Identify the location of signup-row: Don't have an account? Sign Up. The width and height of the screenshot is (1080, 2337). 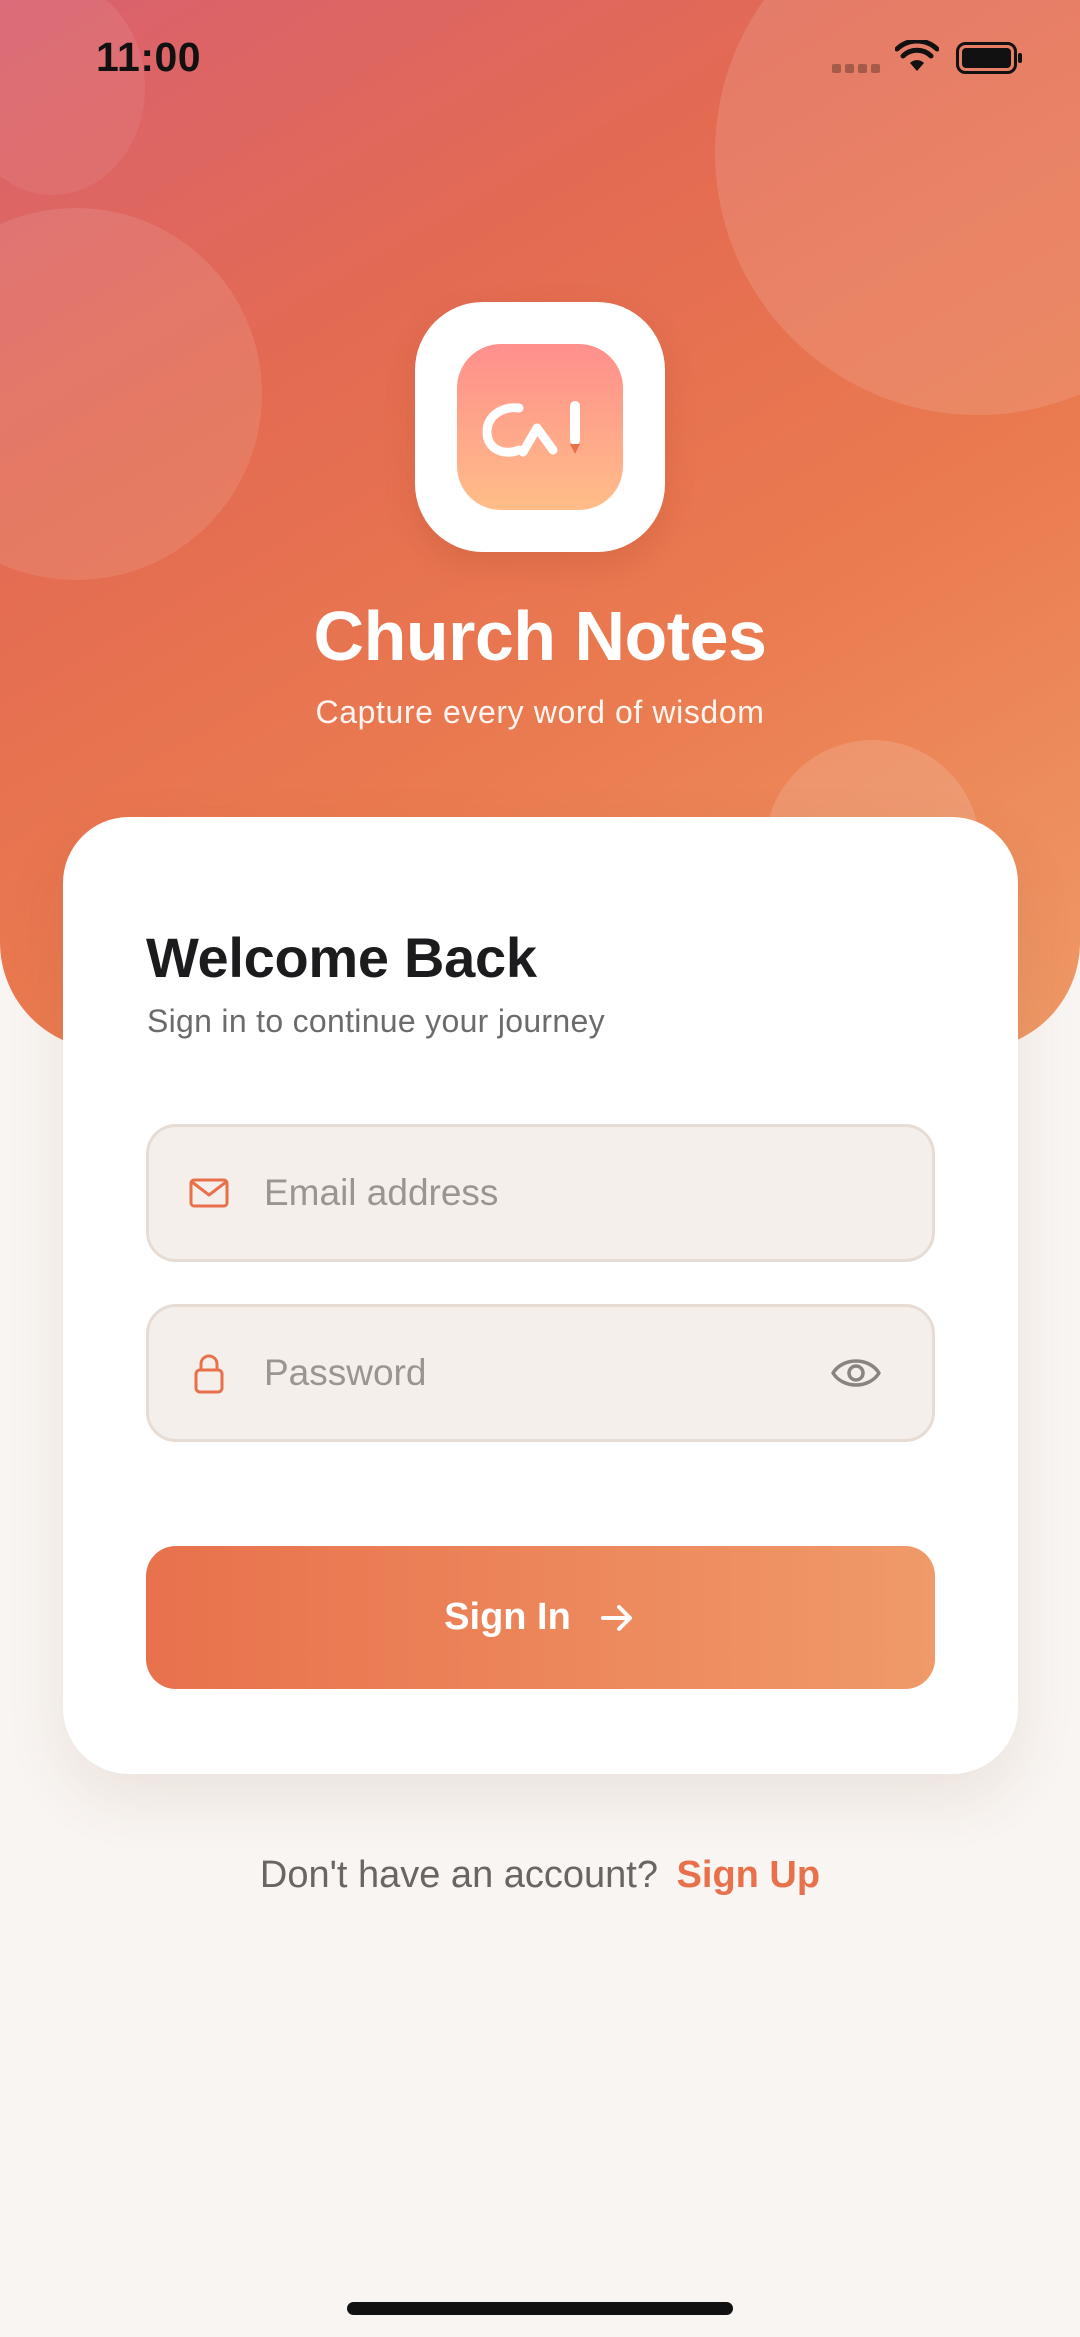
(540, 1875).